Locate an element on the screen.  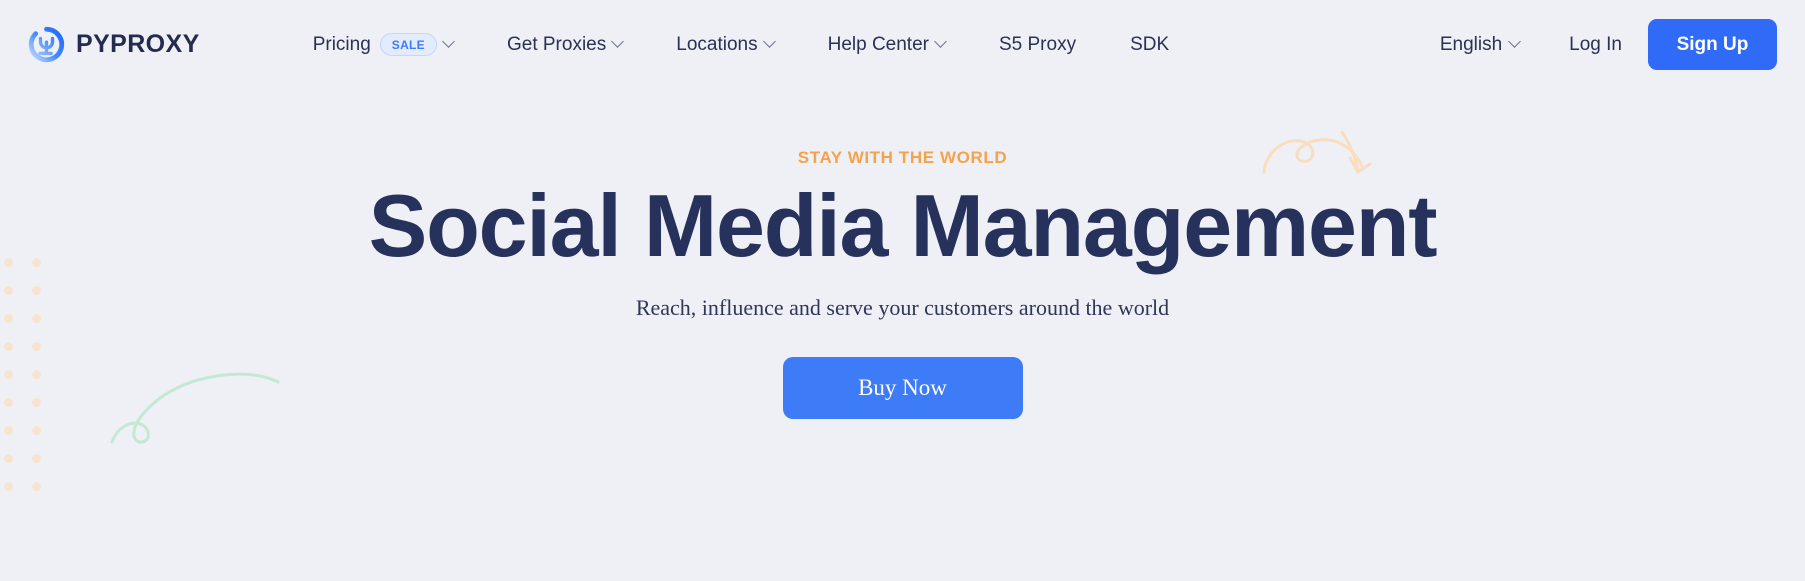
nav-item-label: Pricing is located at coordinates (341, 44).